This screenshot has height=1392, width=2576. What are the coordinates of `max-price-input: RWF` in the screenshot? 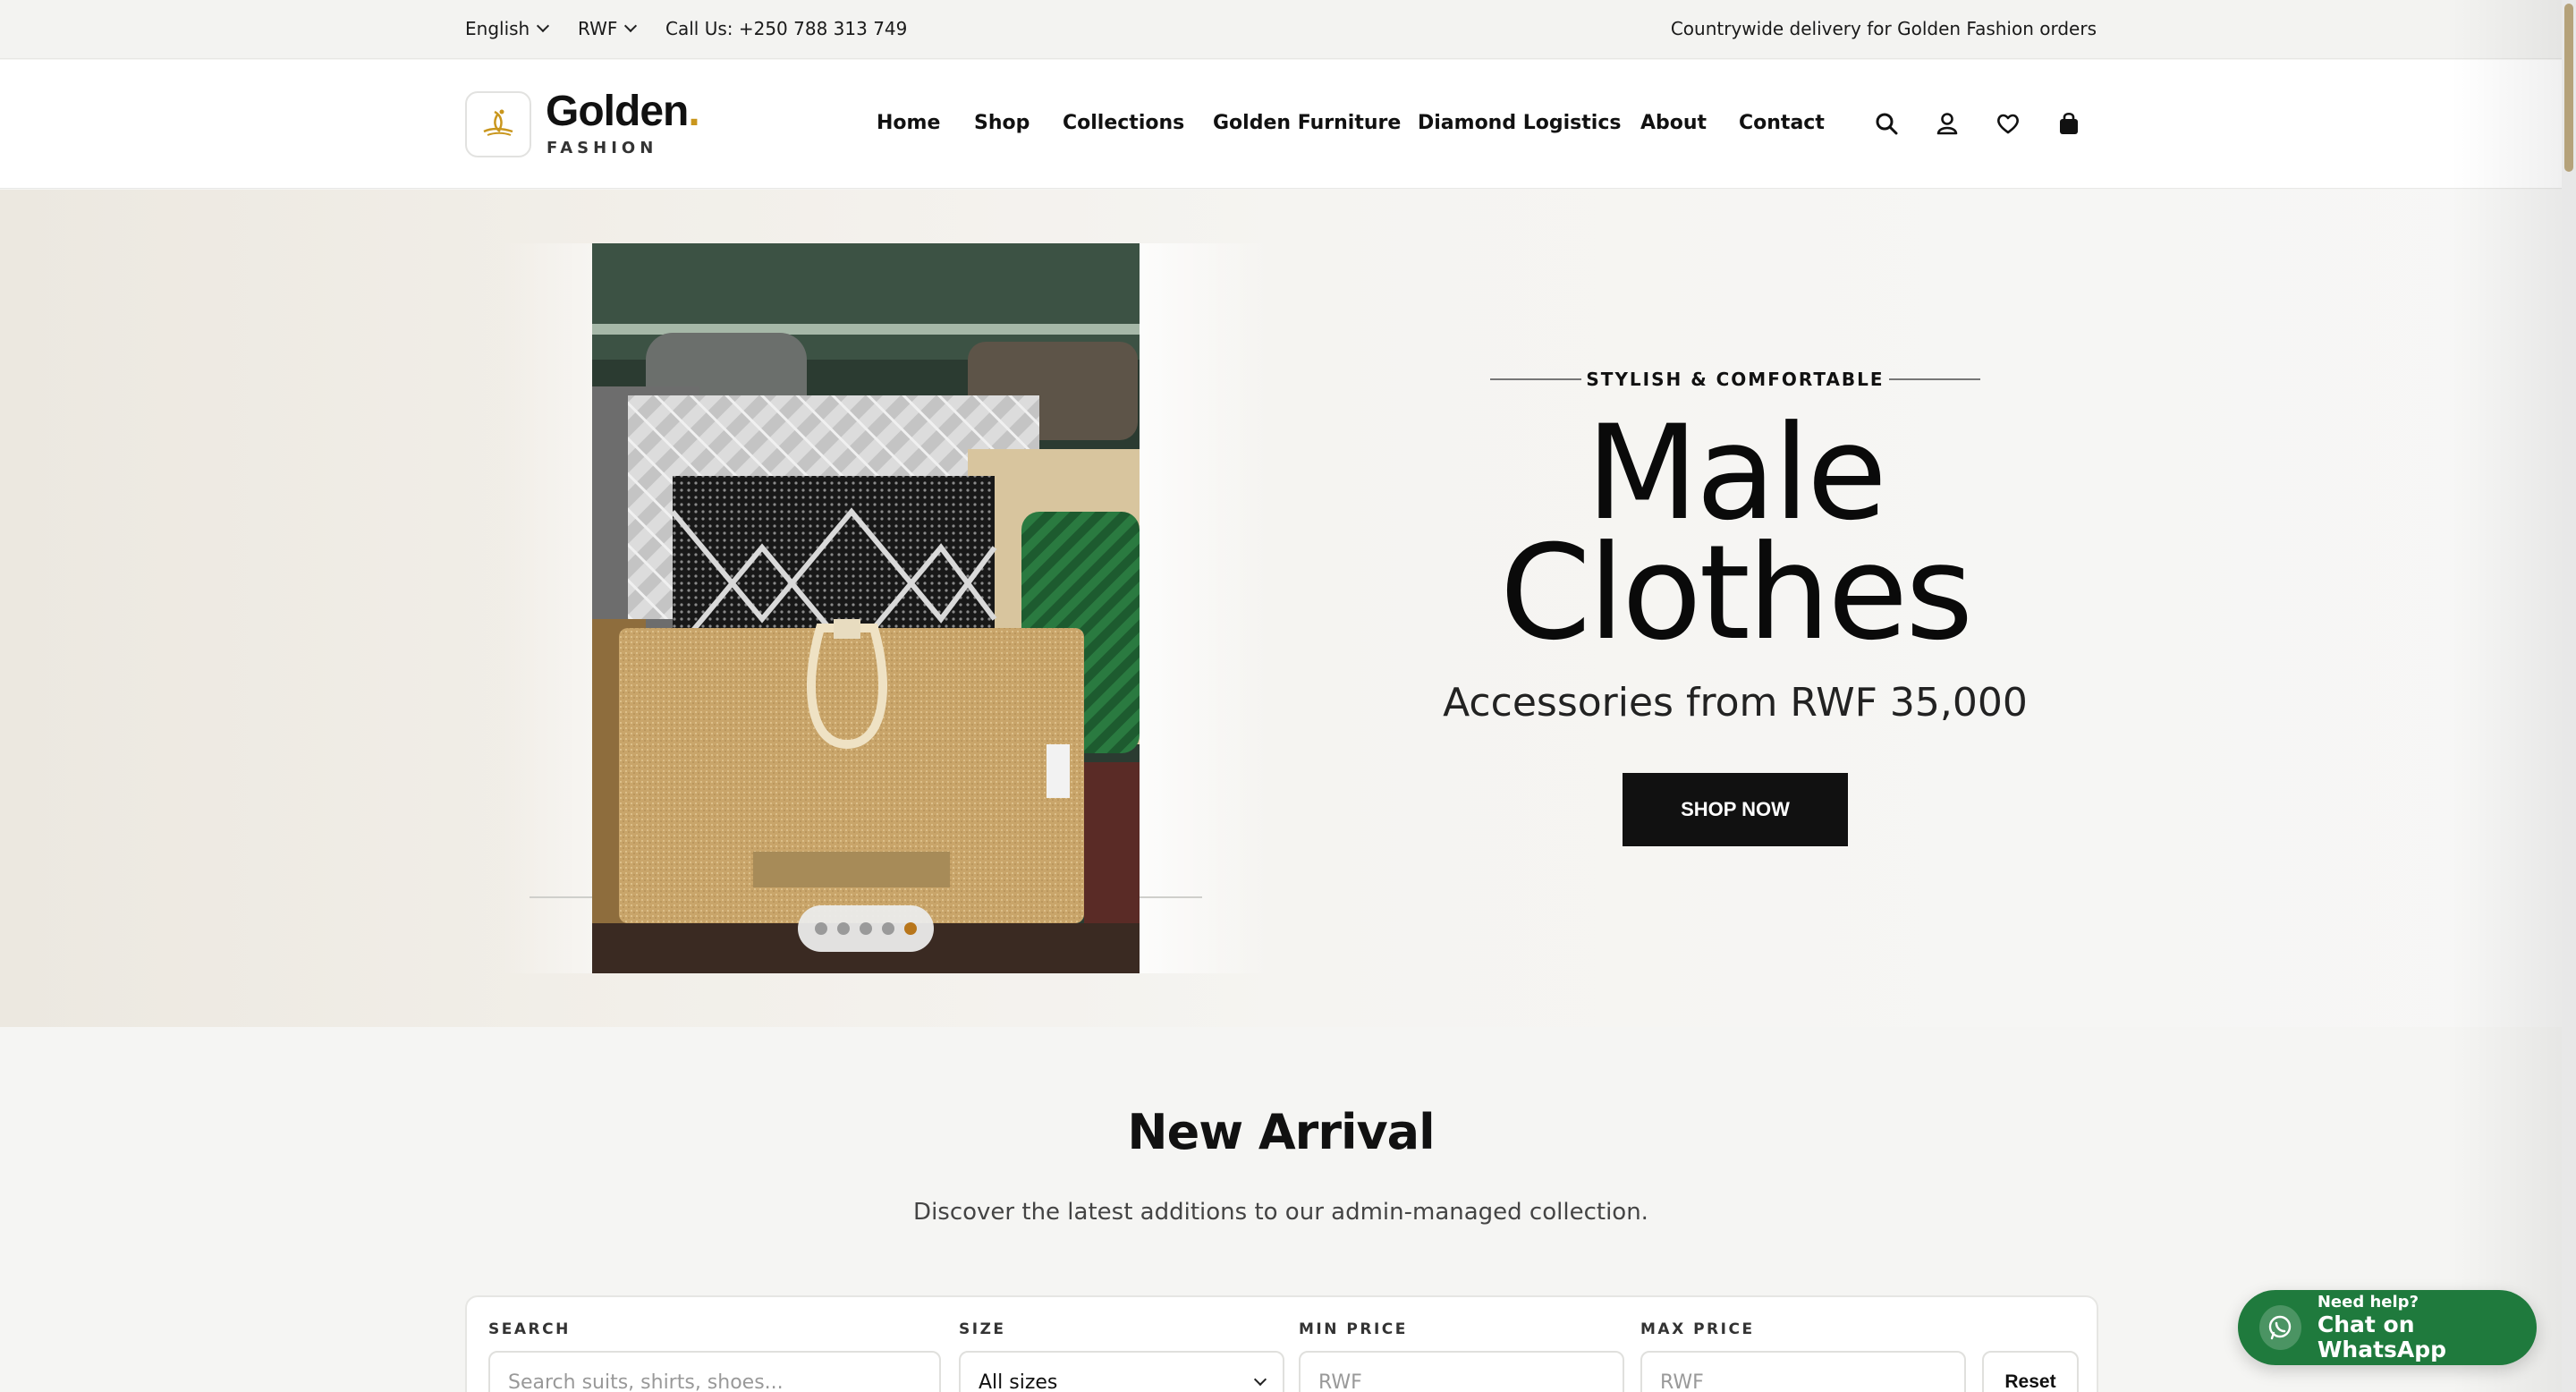 It's located at (1803, 1371).